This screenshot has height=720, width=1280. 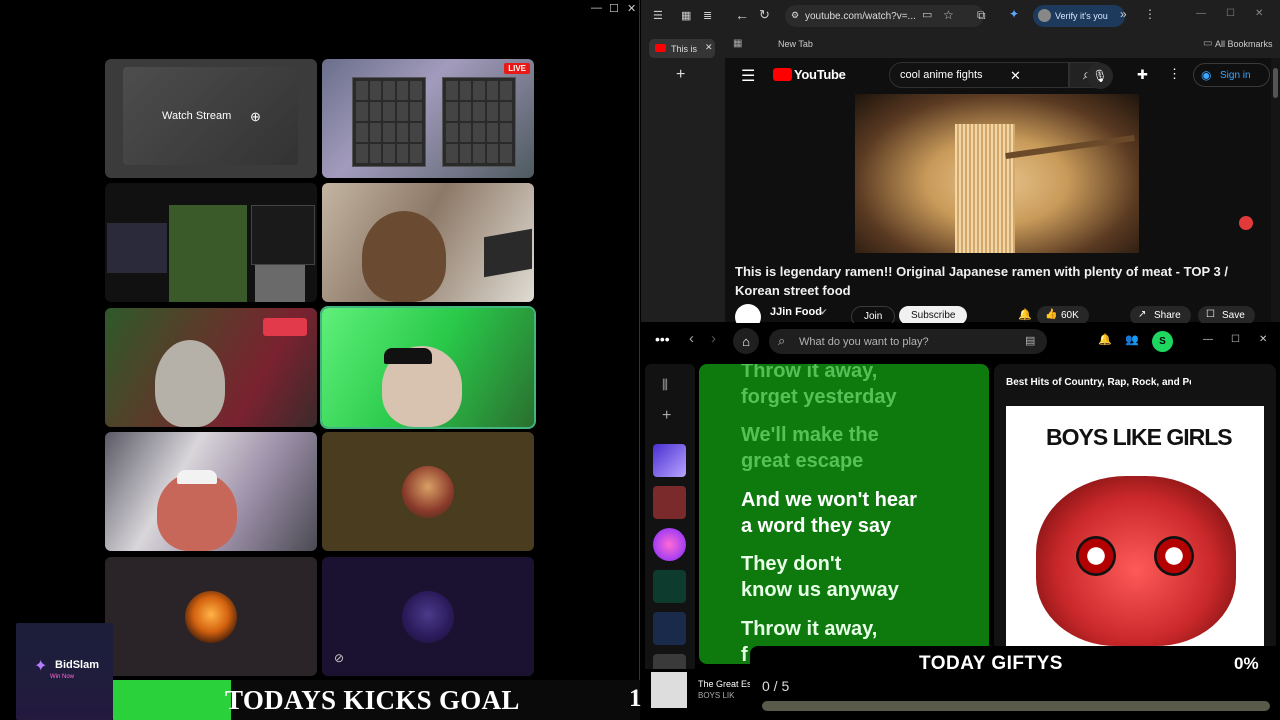 I want to click on youtube-search-input: cool anime fights ✕, so click(x=979, y=75).